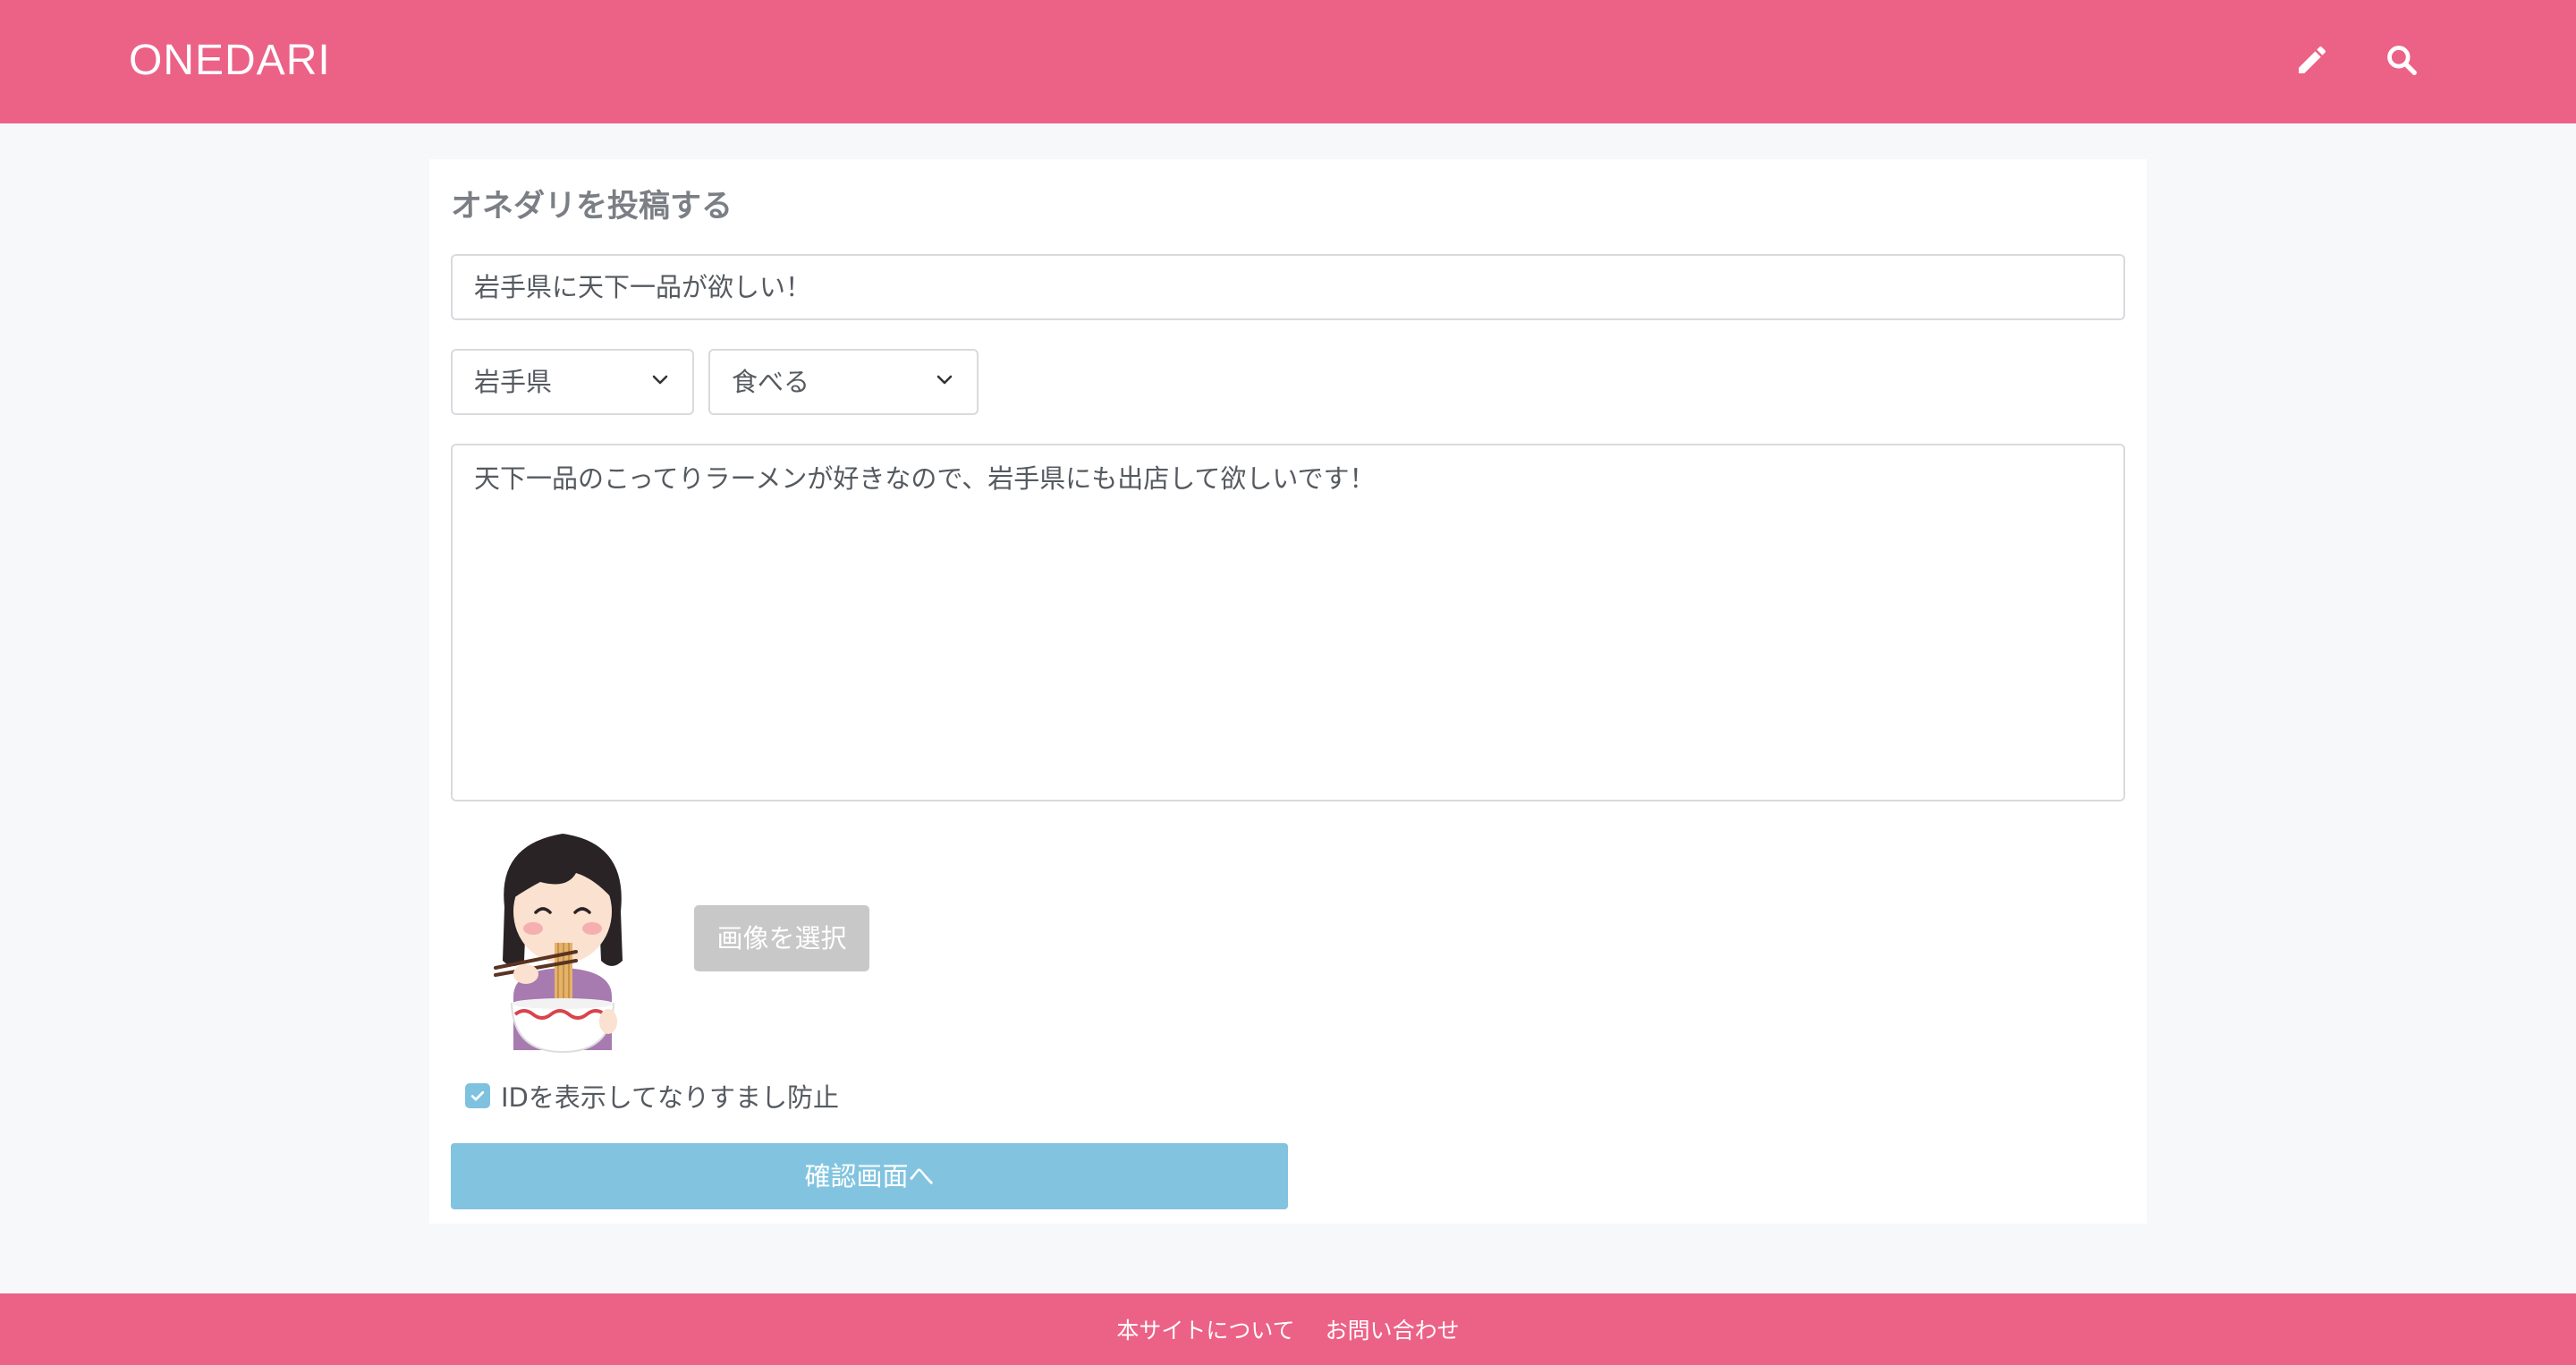 The width and height of the screenshot is (2576, 1365). Describe the element at coordinates (781, 938) in the screenshot. I see `select-image-button: 画像を選択` at that location.